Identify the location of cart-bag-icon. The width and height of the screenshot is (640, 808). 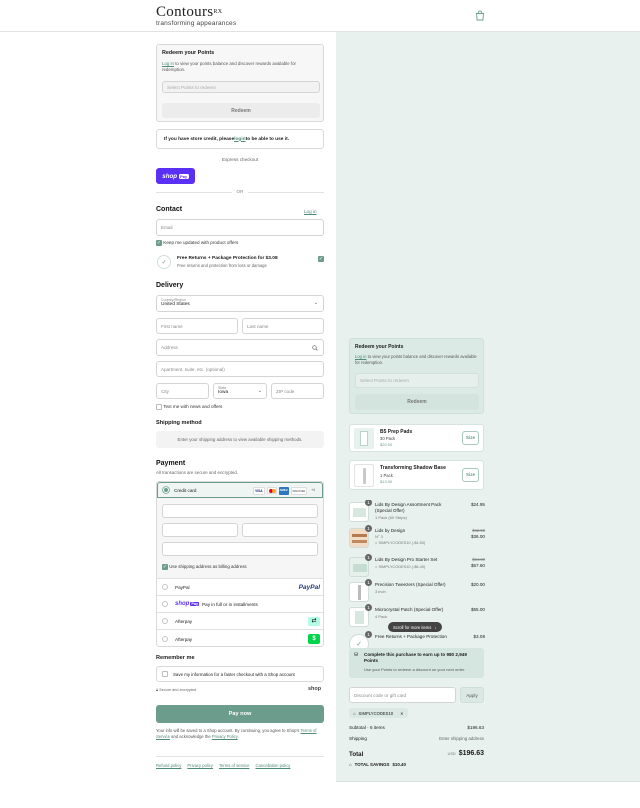
(480, 15).